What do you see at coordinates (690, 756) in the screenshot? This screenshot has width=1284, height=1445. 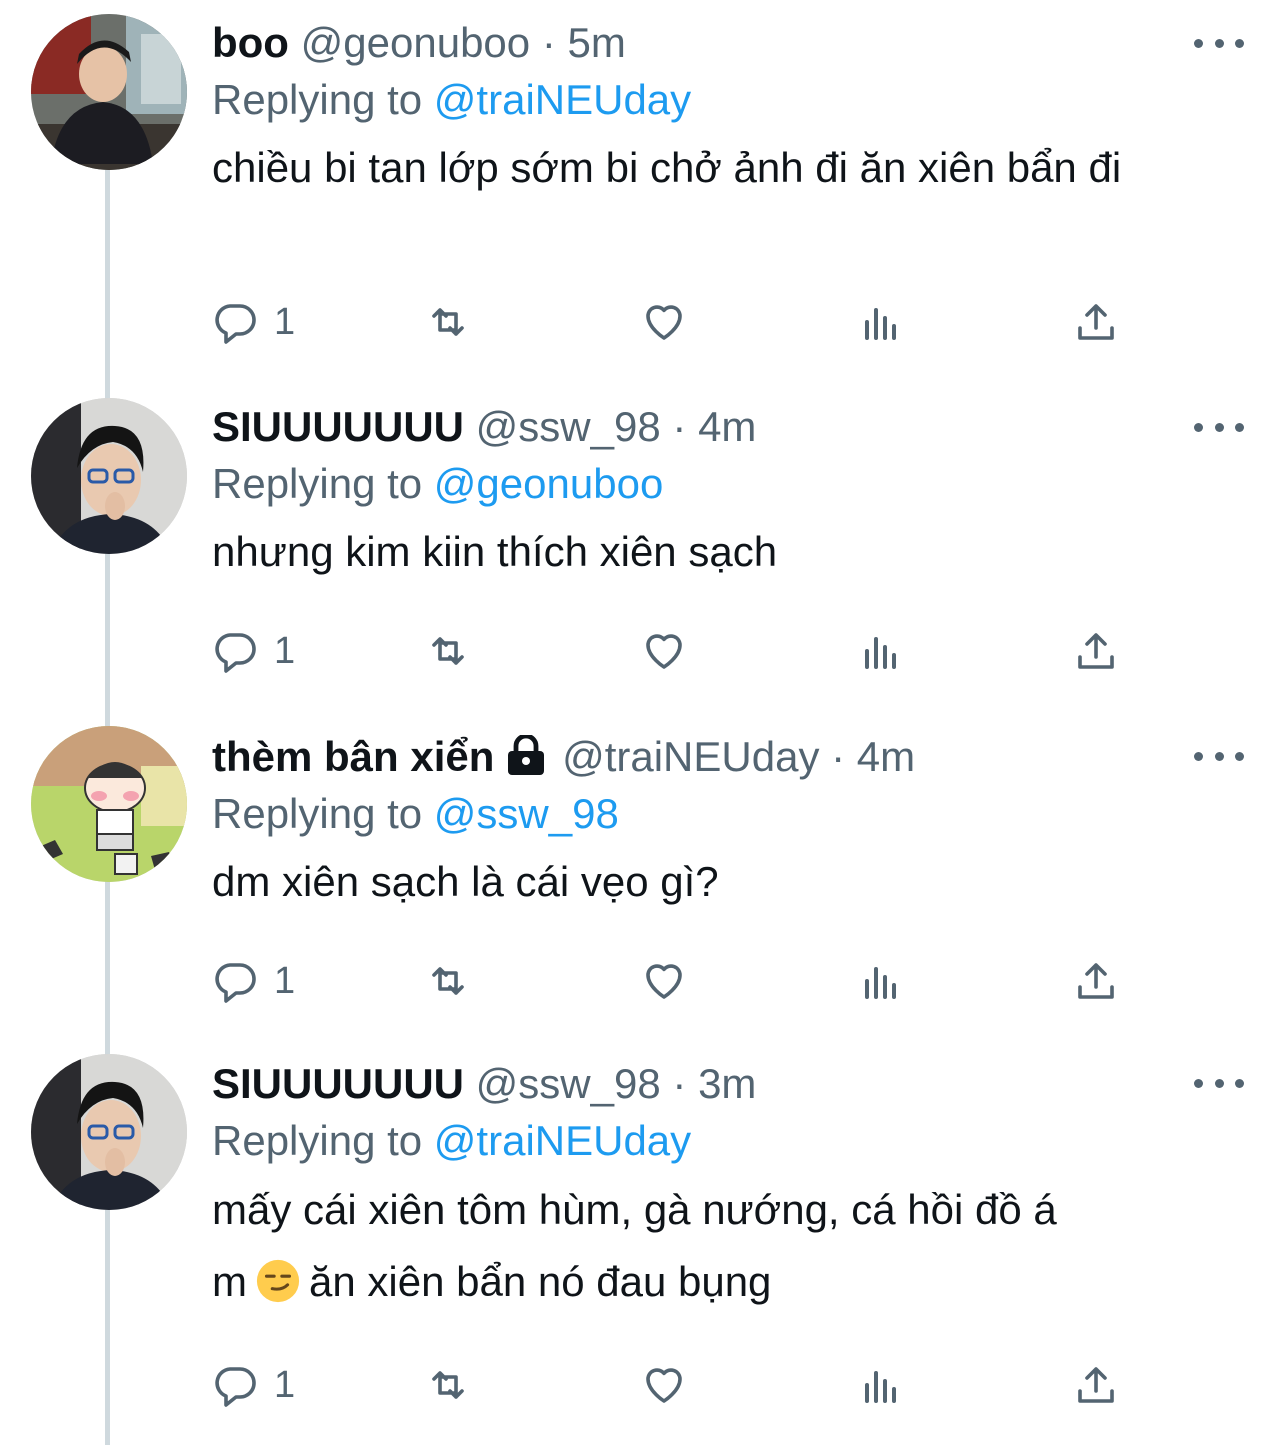 I see `username: @traiNEUday` at bounding box center [690, 756].